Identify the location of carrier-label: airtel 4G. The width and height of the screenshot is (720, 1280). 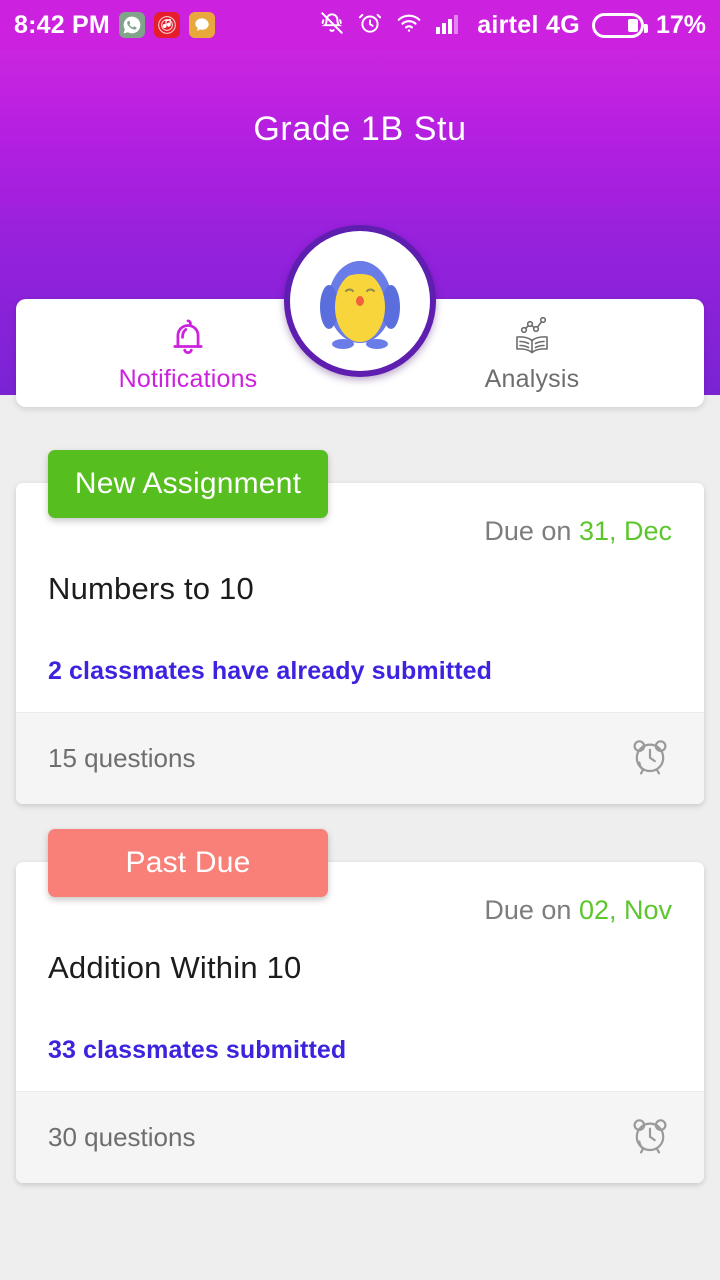
(528, 24).